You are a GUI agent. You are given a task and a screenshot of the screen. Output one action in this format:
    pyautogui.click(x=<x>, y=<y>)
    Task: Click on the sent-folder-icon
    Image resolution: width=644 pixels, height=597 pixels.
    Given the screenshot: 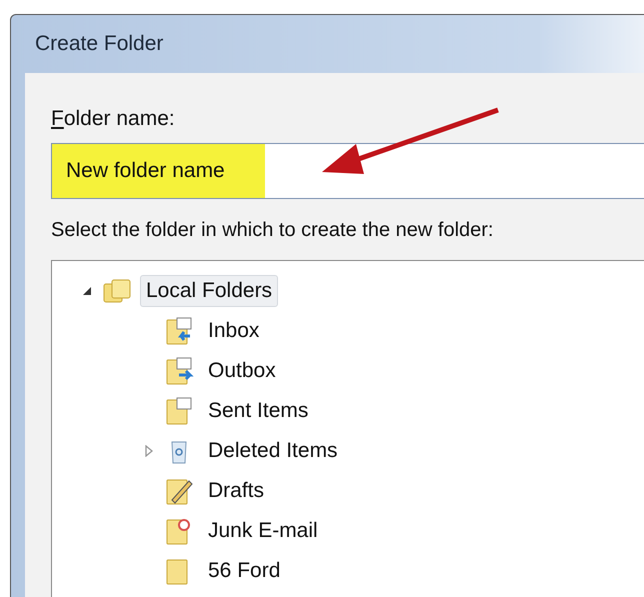 What is the action you would take?
    pyautogui.click(x=179, y=411)
    